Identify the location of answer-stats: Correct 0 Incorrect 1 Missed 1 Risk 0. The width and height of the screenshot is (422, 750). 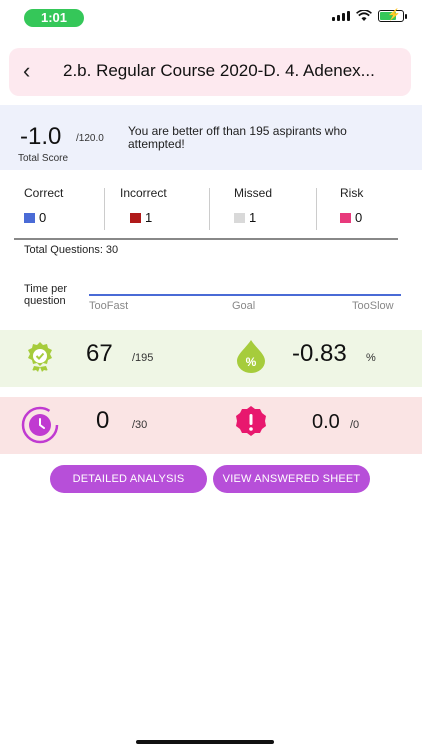
(206, 213).